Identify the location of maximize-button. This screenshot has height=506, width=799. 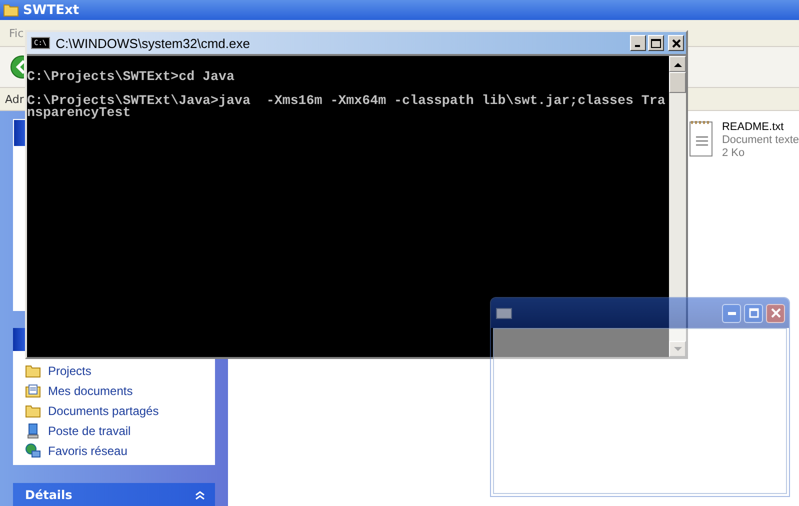
(656, 43).